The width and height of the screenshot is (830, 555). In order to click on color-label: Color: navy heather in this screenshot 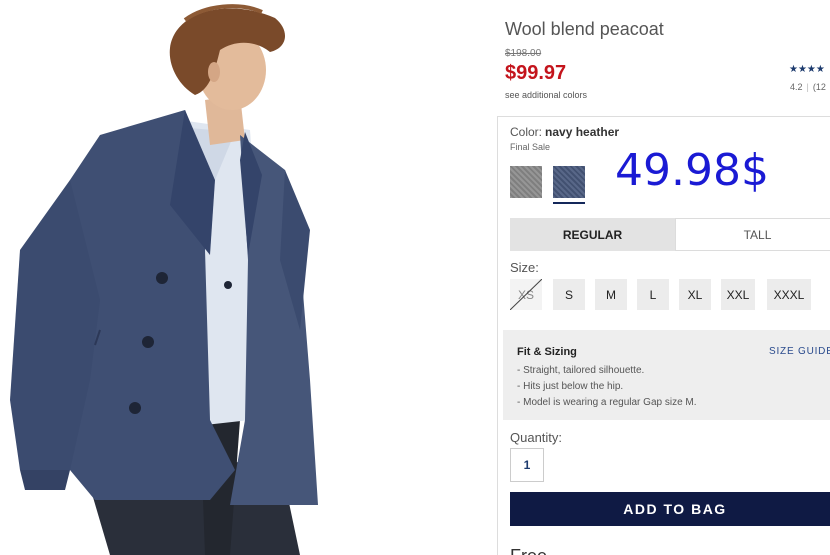, I will do `click(564, 132)`.